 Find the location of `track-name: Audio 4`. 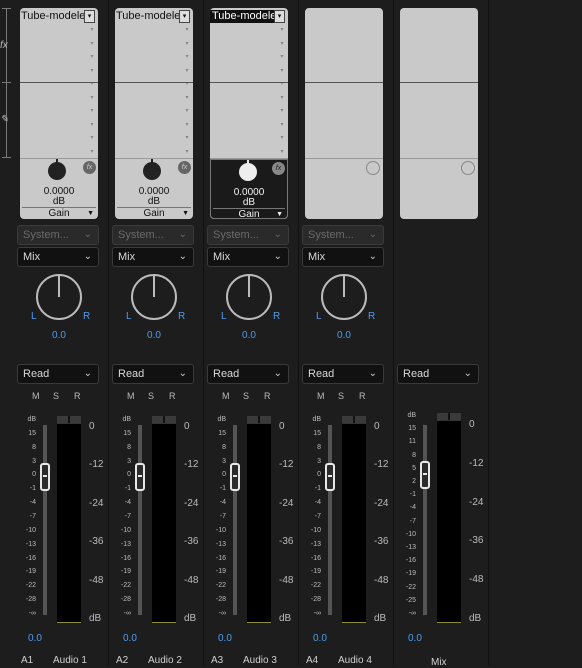

track-name: Audio 4 is located at coordinates (355, 660).